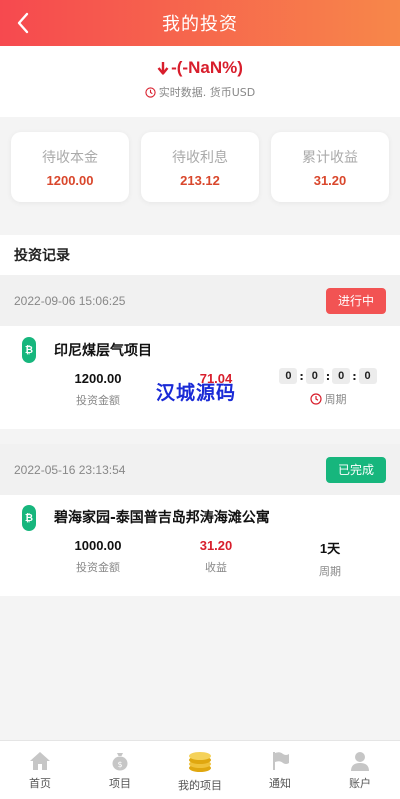  What do you see at coordinates (216, 545) in the screenshot?
I see `income-value: 31.20` at bounding box center [216, 545].